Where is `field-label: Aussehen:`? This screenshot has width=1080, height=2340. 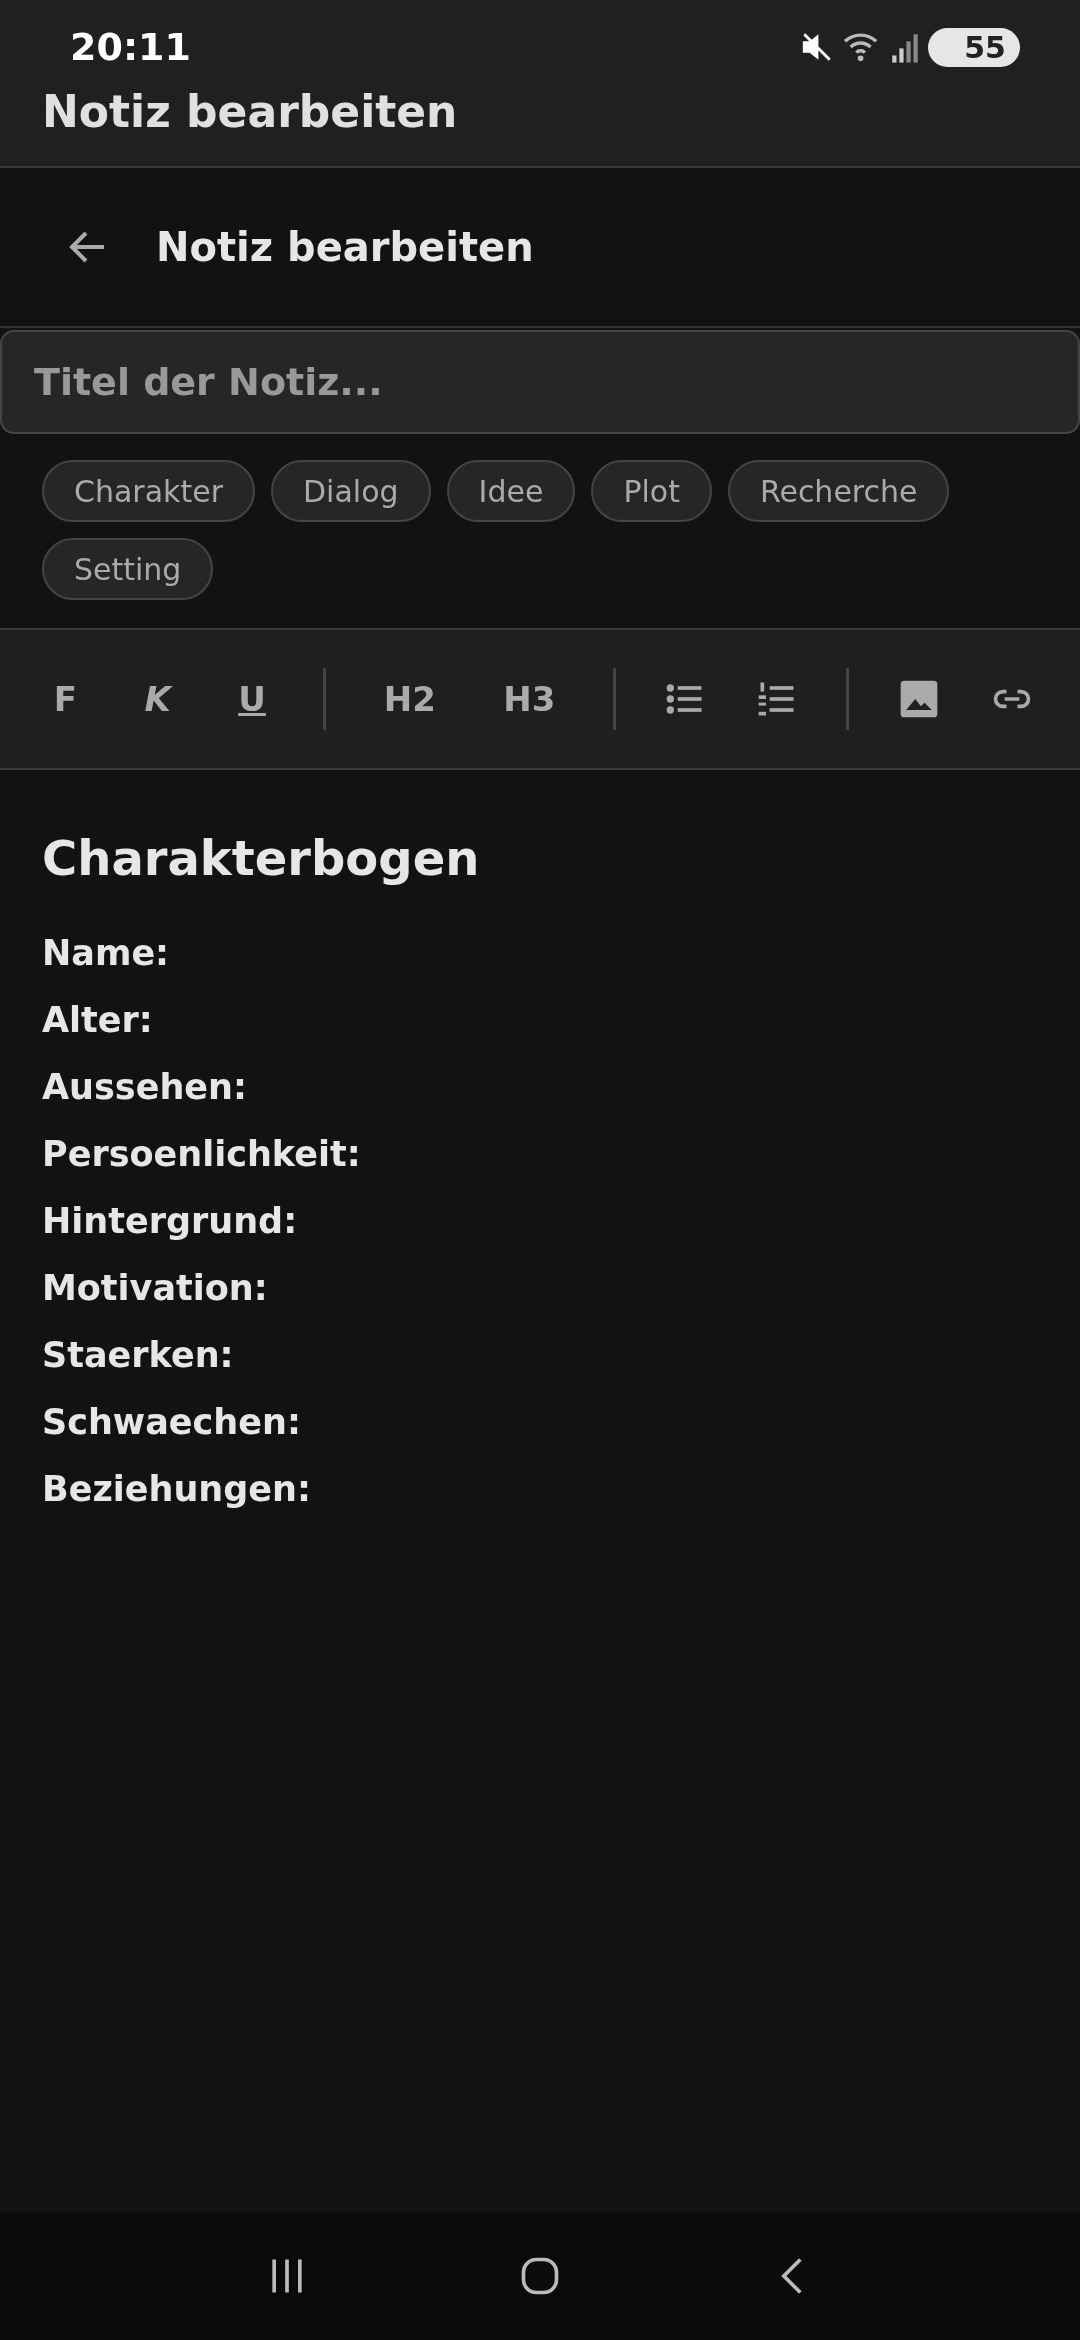
field-label: Aussehen: is located at coordinates (145, 1087).